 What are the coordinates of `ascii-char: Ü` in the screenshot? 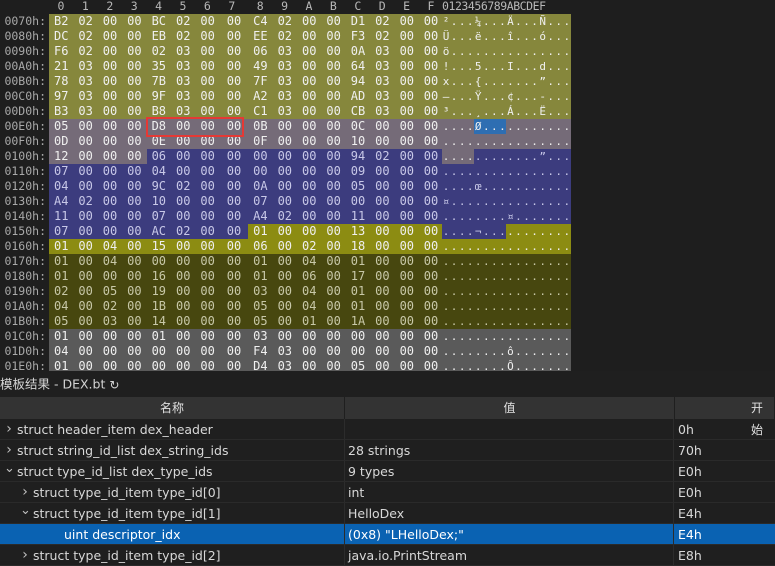 It's located at (446, 36).